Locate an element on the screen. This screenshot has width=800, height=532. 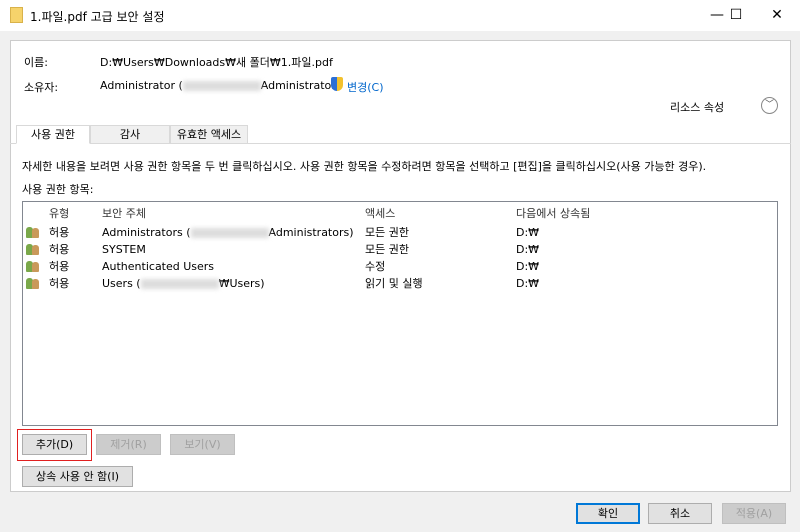
name-label: 이름: is located at coordinates (36, 62).